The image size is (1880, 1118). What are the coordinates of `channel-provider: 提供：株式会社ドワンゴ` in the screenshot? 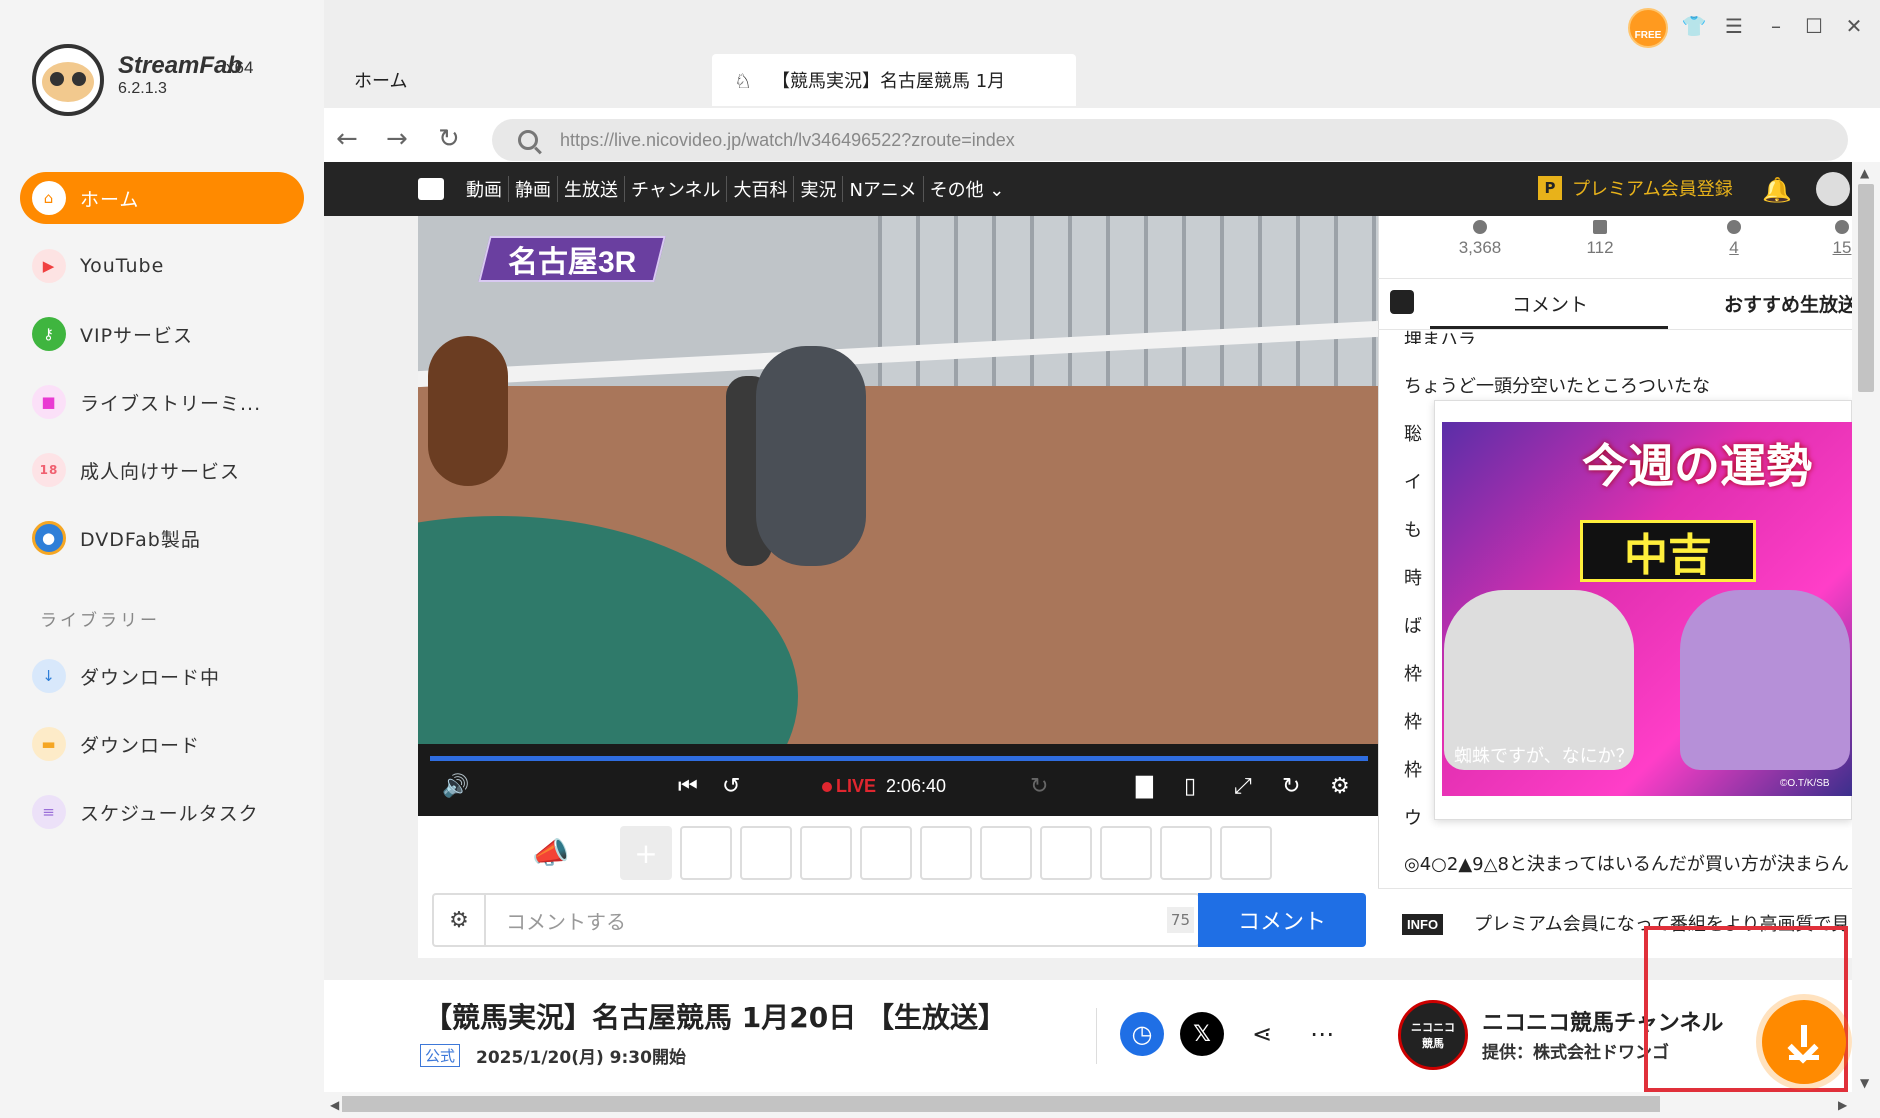 It's located at (1575, 1053).